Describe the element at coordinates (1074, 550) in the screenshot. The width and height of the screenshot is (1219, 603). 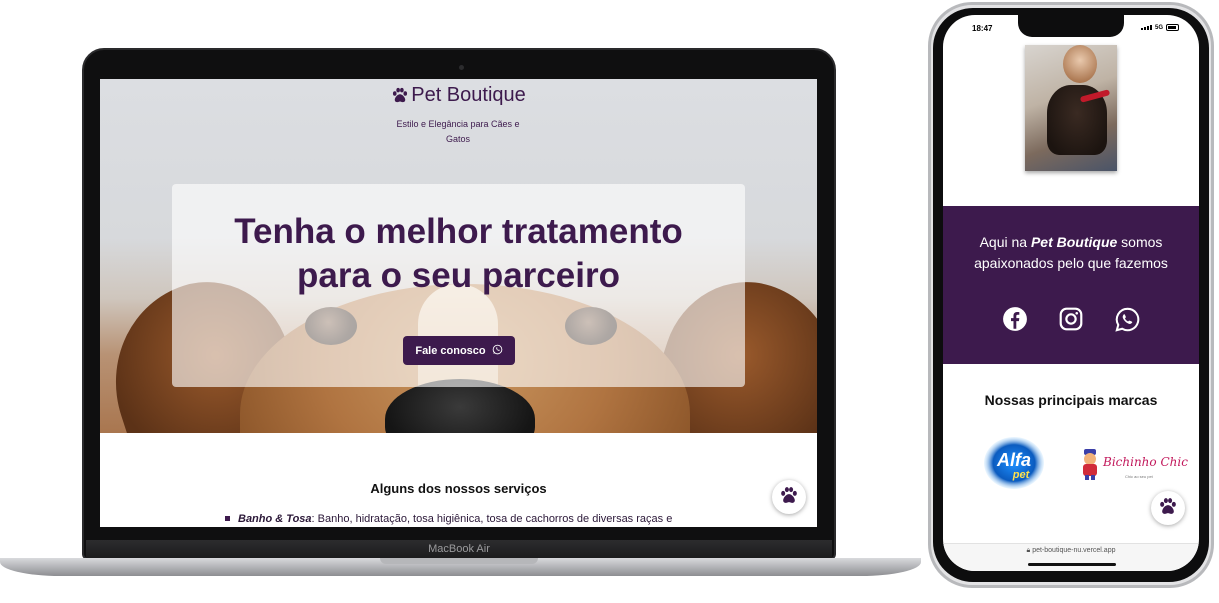
I see `url-value: pet-boutique-nu.vercel.app` at that location.